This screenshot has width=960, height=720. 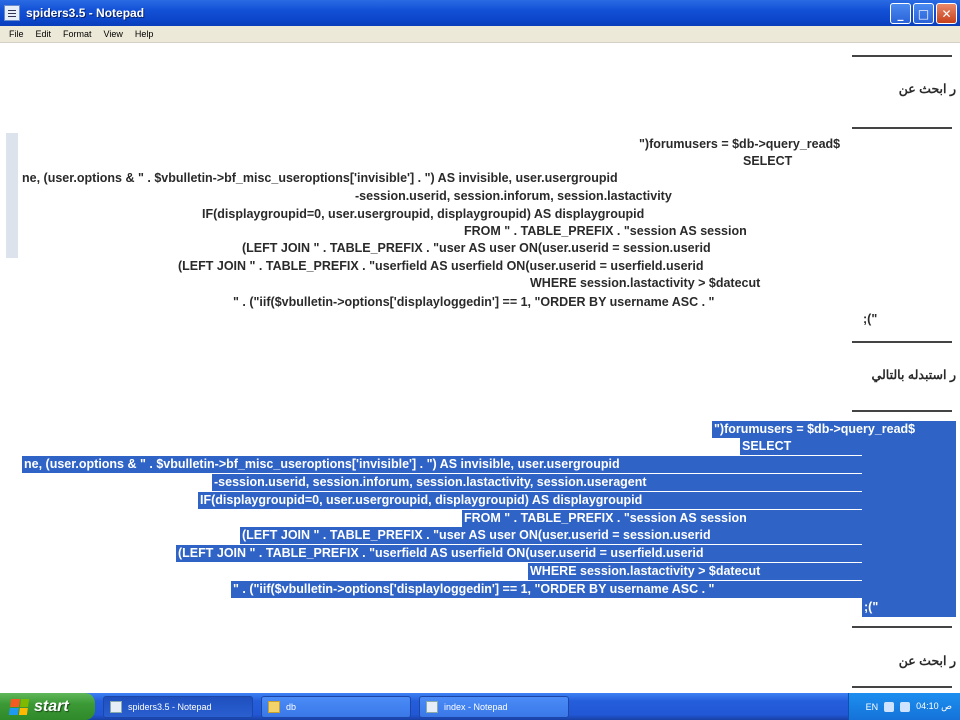 What do you see at coordinates (19, 706) in the screenshot?
I see `windows-logo-icon` at bounding box center [19, 706].